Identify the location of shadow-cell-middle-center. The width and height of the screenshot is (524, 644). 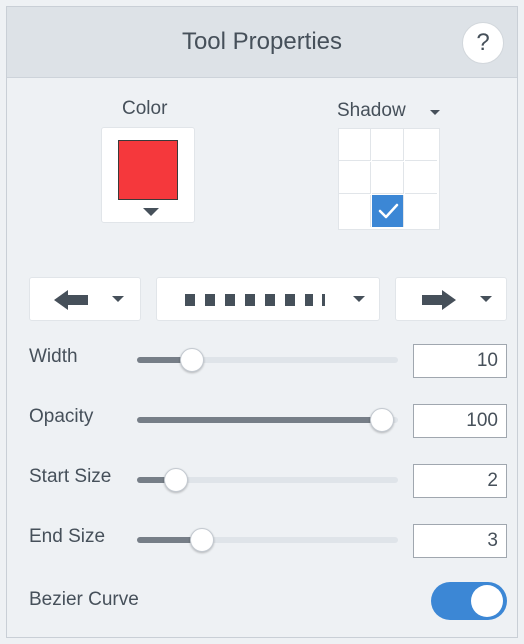
(388, 178).